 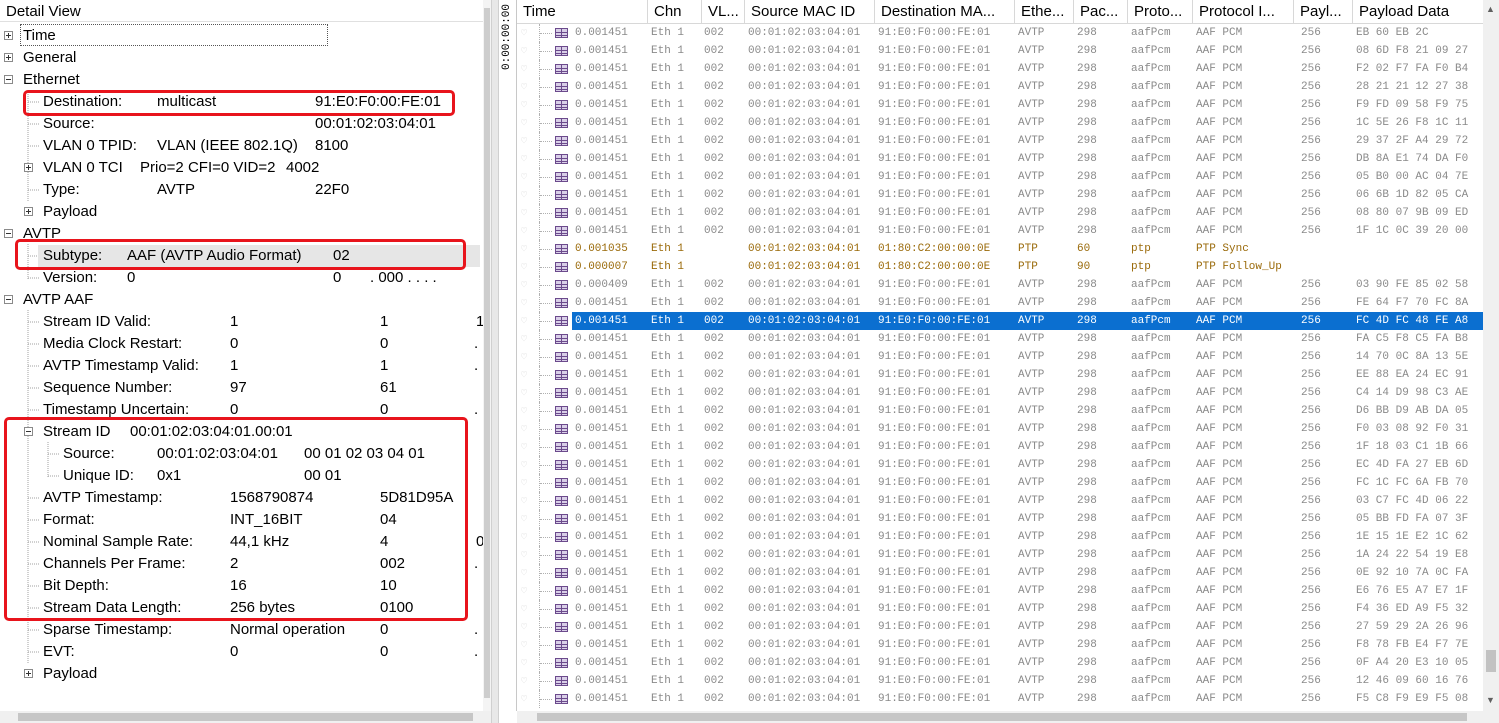 What do you see at coordinates (495, 361) in the screenshot?
I see `pane-splitter` at bounding box center [495, 361].